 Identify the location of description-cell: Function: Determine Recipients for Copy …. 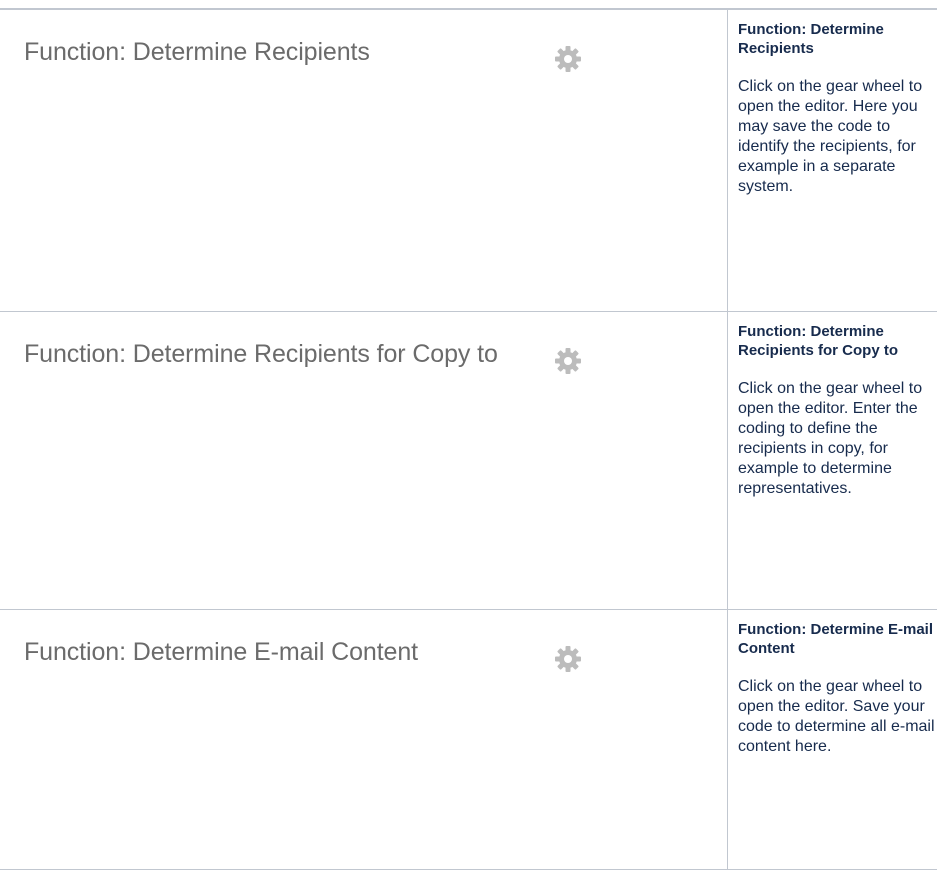
(832, 460).